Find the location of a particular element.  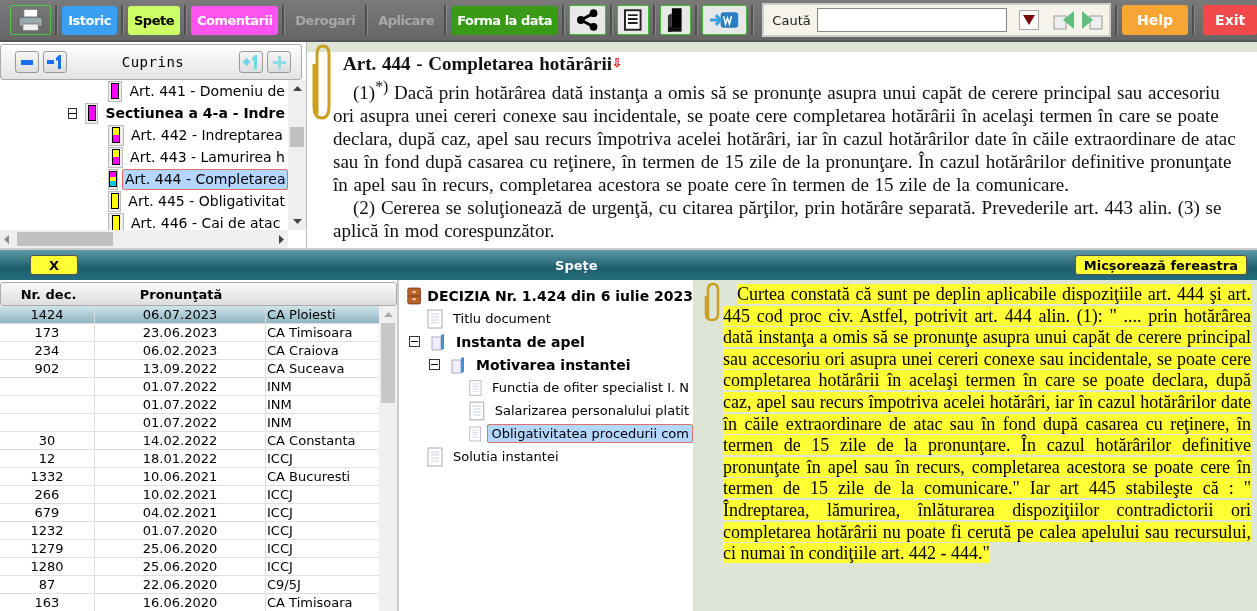

table-row: 902 13.09.2022 CA Suceava is located at coordinates (189, 369).